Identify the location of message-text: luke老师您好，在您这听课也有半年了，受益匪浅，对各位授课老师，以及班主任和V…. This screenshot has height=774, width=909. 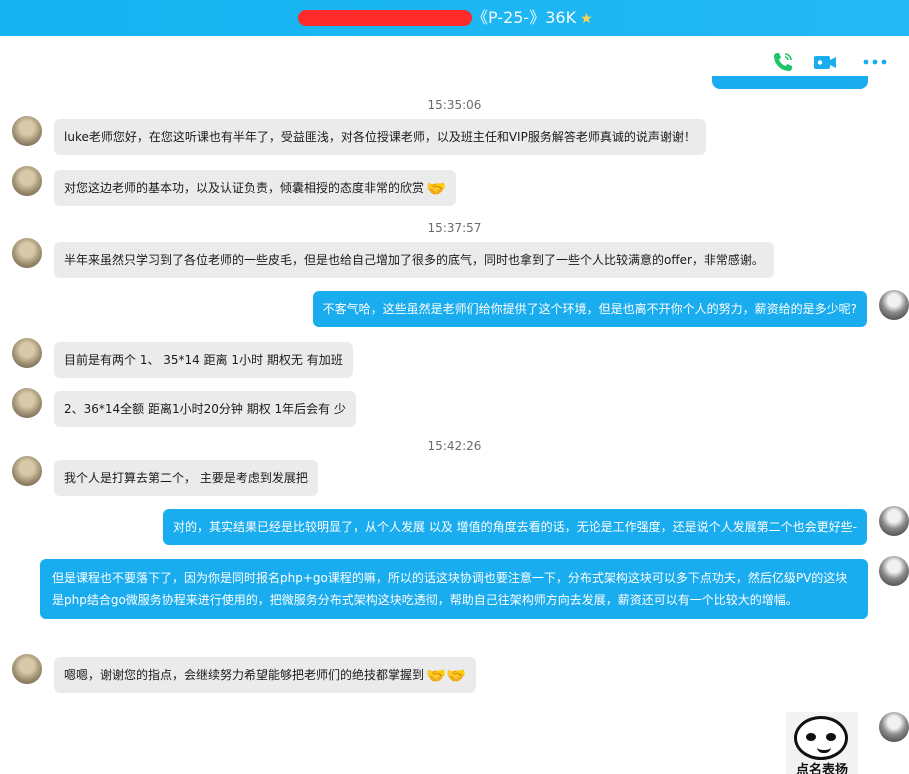
(380, 137).